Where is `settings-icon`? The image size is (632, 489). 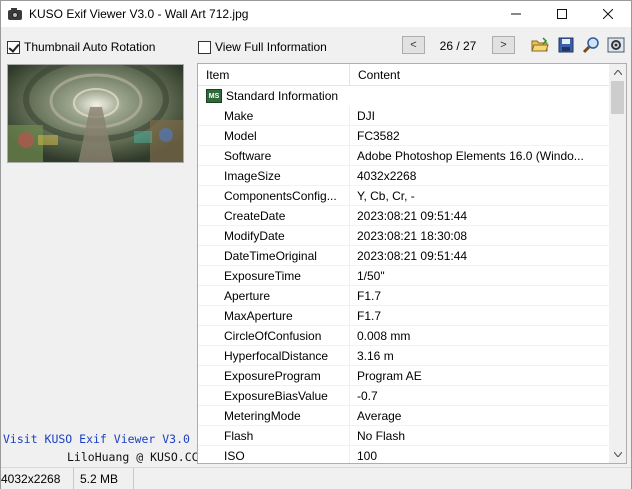
settings-icon is located at coordinates (616, 45).